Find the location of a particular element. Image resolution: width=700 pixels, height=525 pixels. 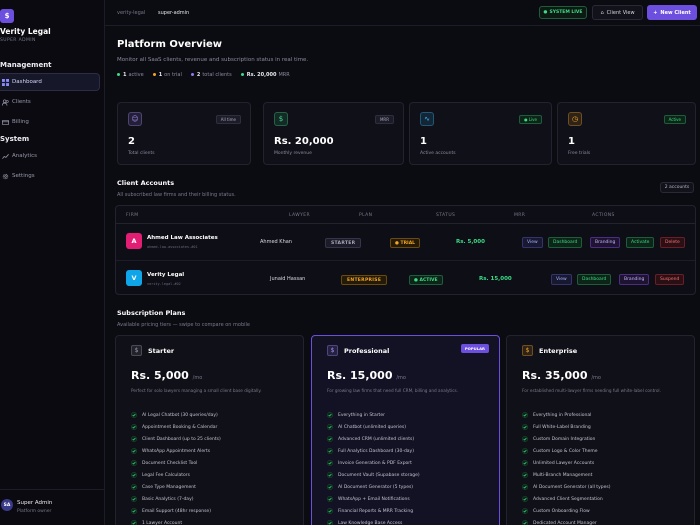

sidebar-item-label: Settings is located at coordinates (23, 176).